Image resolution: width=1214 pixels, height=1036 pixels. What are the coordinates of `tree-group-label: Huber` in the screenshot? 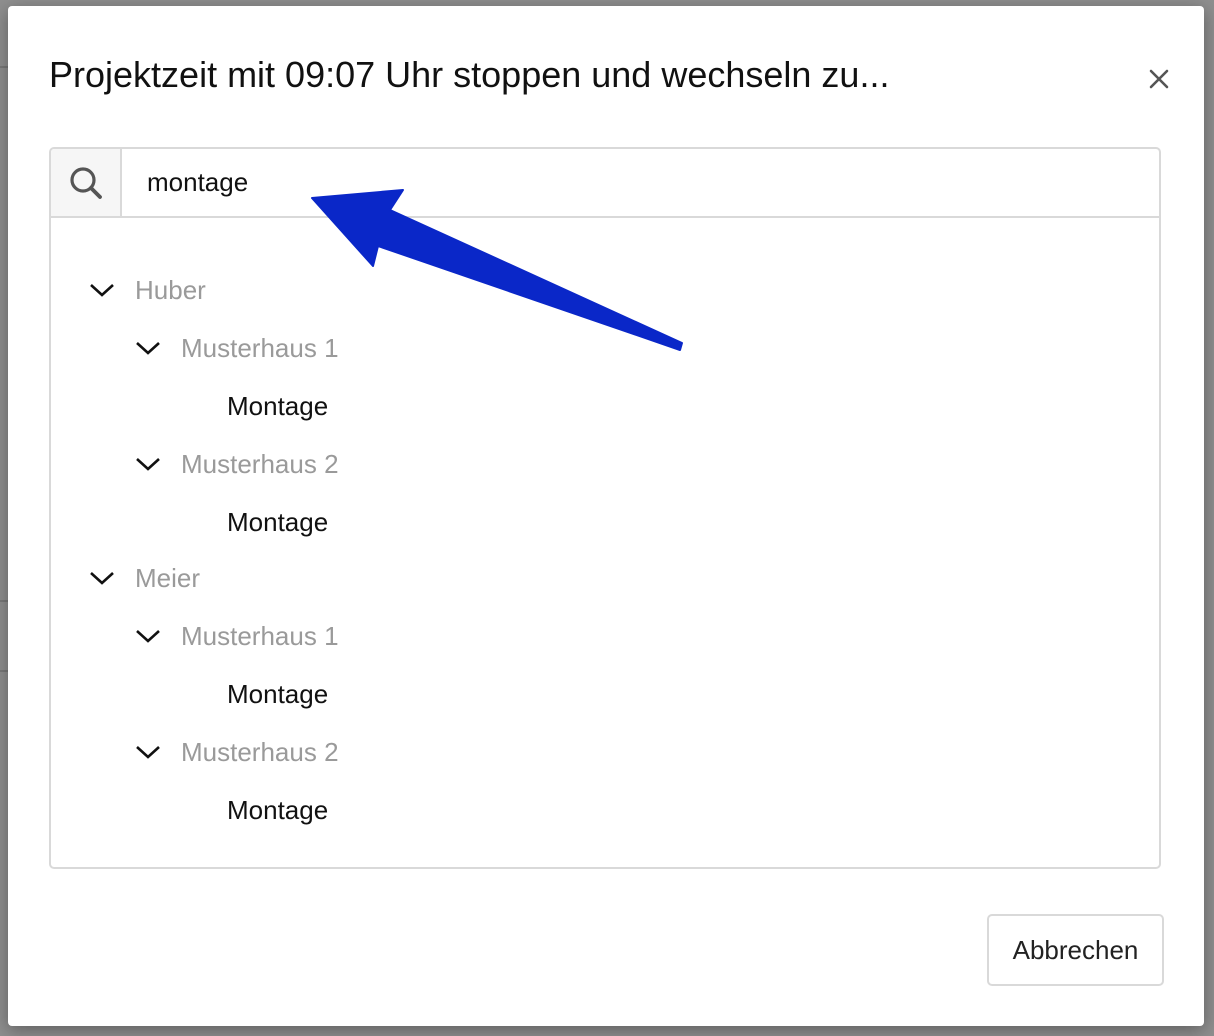 It's located at (170, 289).